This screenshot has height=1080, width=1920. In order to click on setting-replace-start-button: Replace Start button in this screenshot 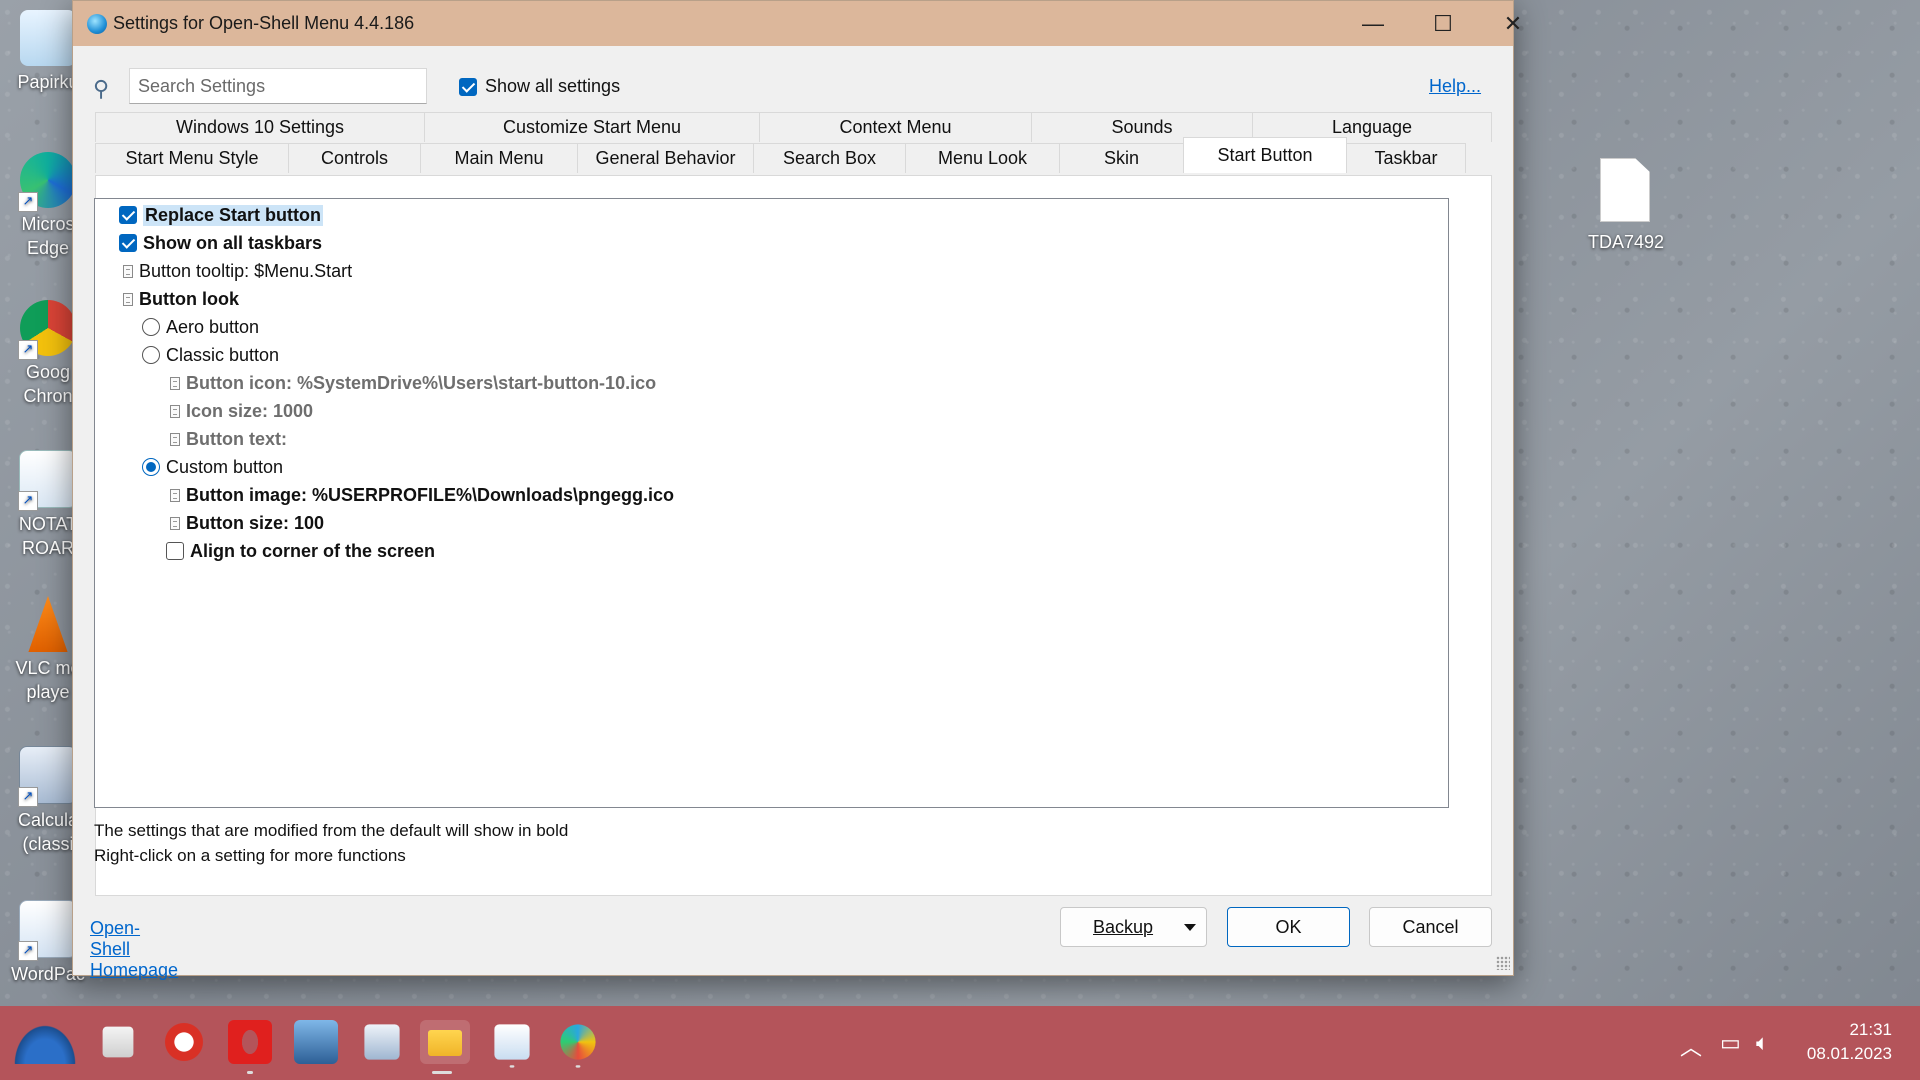, I will do `click(221, 215)`.